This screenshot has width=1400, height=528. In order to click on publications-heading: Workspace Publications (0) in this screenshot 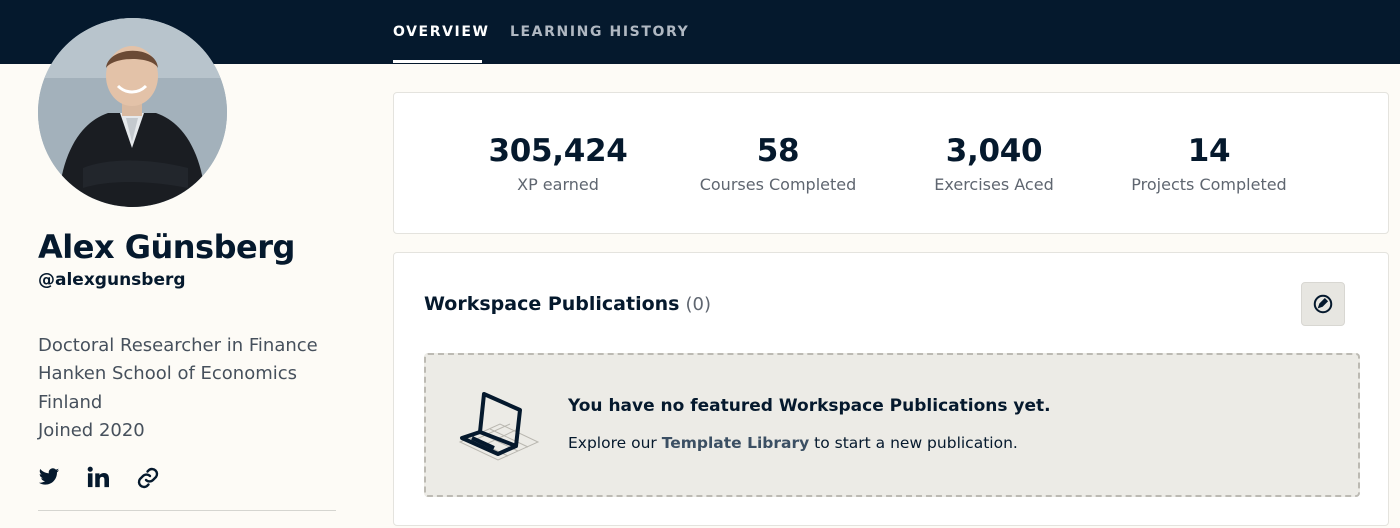, I will do `click(567, 304)`.